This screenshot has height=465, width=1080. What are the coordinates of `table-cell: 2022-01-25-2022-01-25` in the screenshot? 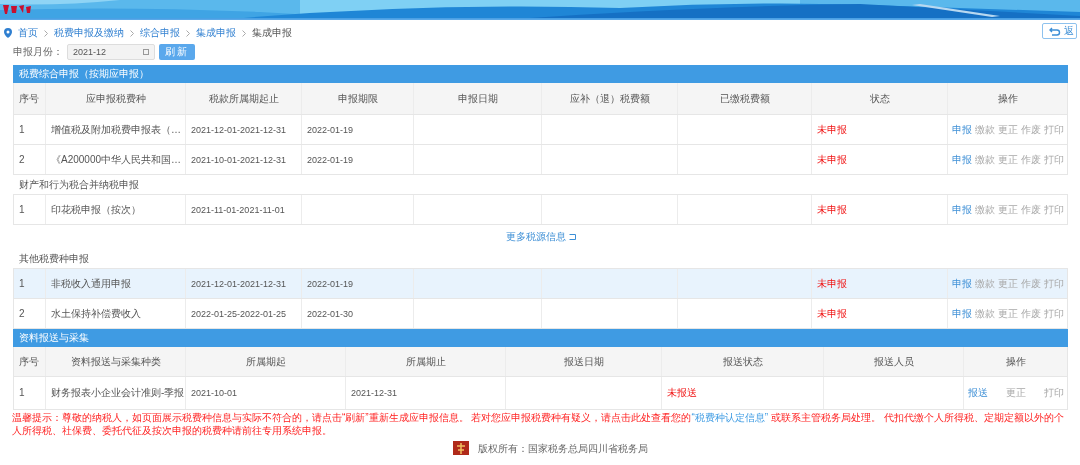 It's located at (244, 313).